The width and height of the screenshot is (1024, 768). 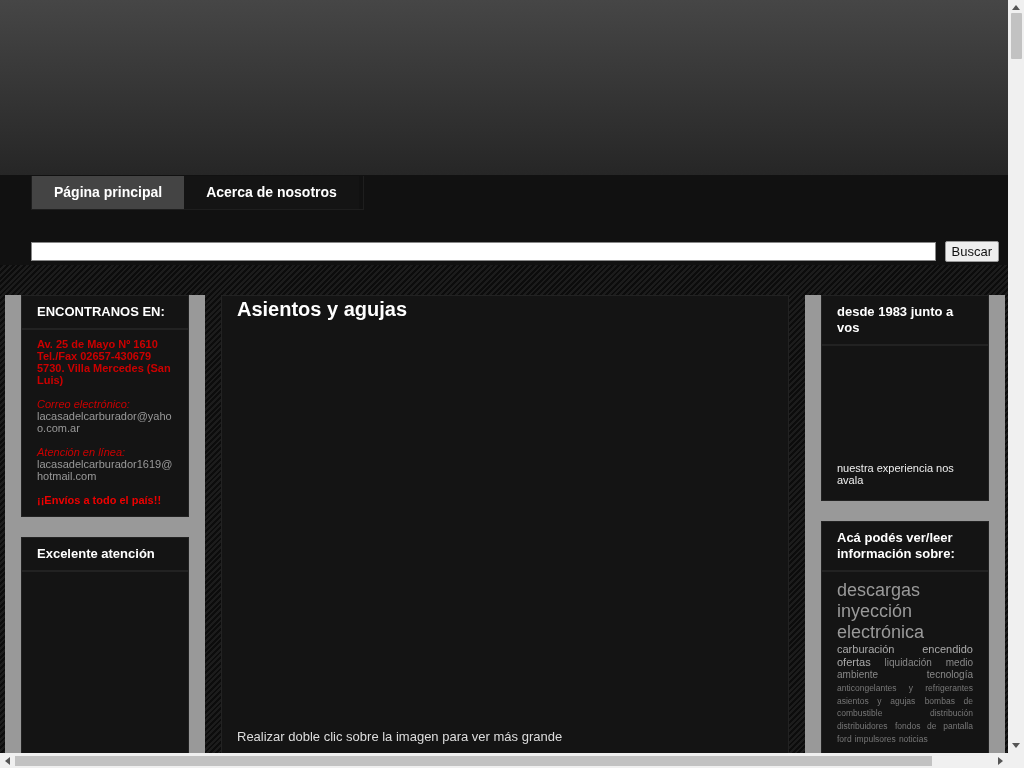 What do you see at coordinates (896, 474) in the screenshot?
I see `image-caption: nuestra experiencia nos avala` at bounding box center [896, 474].